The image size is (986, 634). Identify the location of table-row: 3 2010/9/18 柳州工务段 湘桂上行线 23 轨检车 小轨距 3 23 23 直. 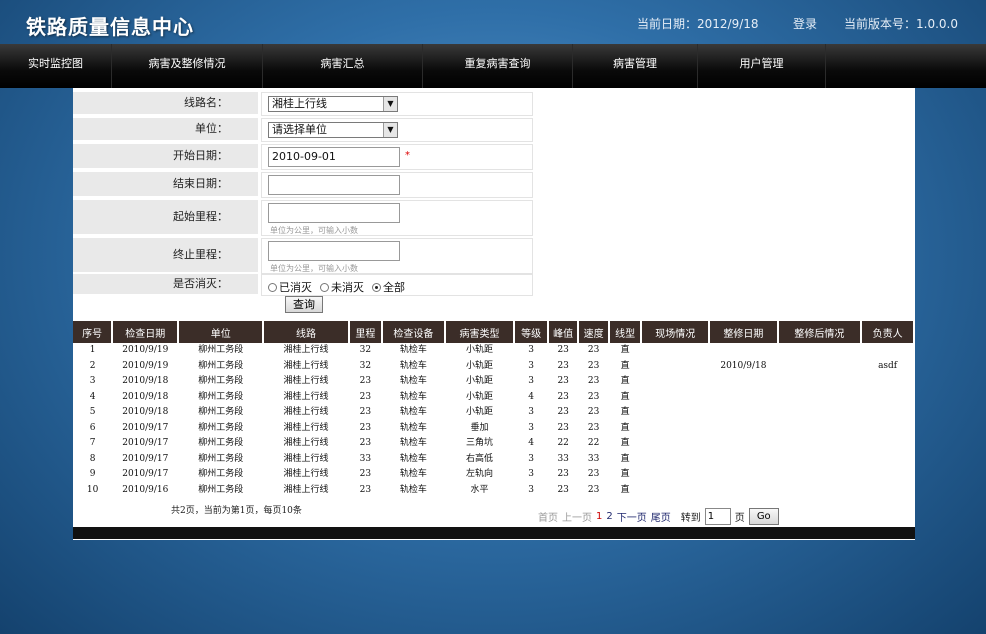
(493, 382).